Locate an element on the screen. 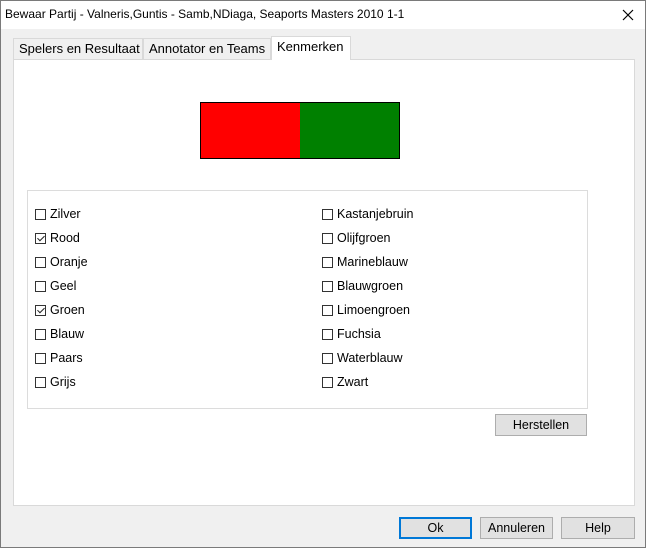 This screenshot has width=646, height=548. checkbox-label: Zwart is located at coordinates (353, 382).